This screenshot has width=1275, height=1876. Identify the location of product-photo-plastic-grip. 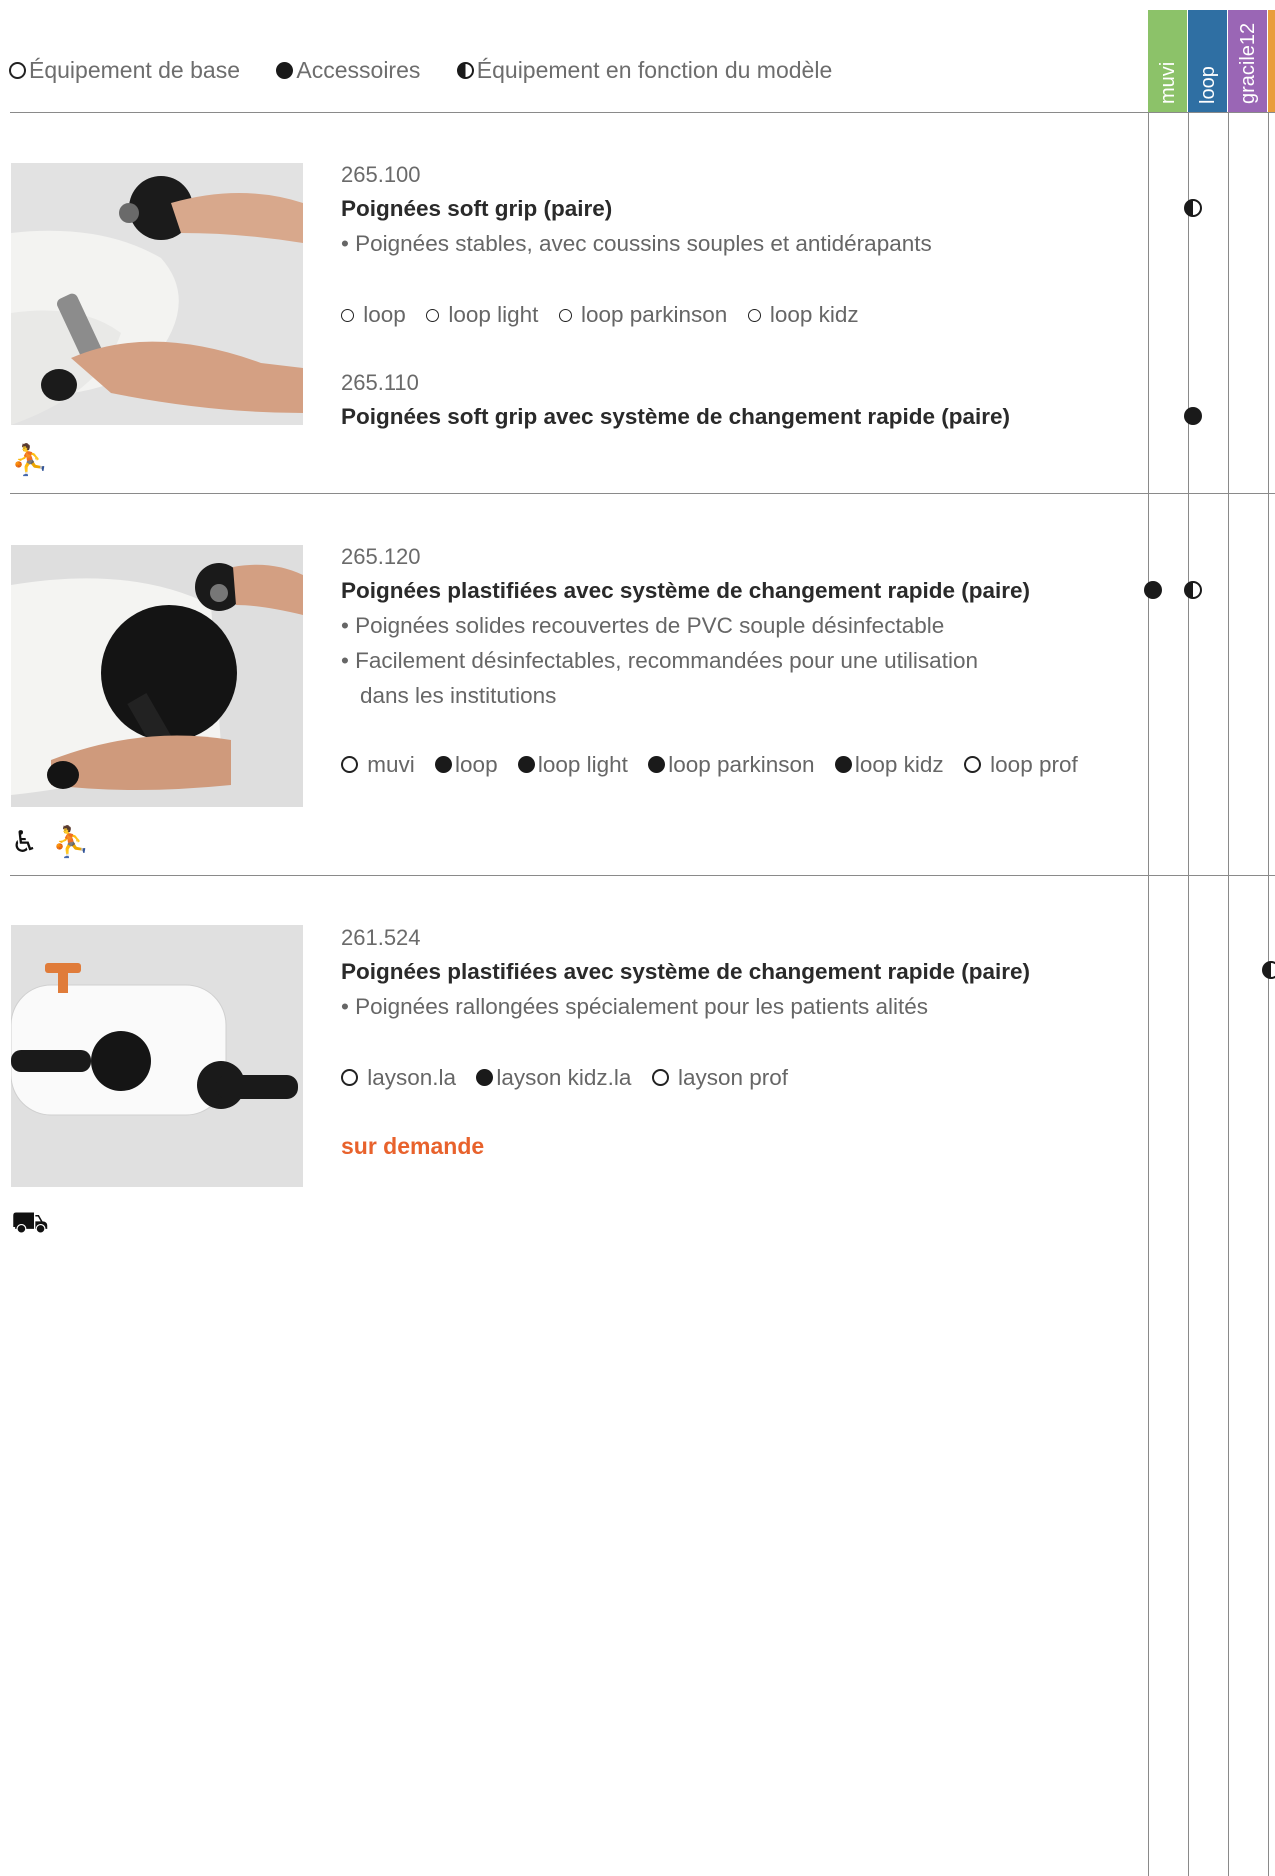
(157, 676).